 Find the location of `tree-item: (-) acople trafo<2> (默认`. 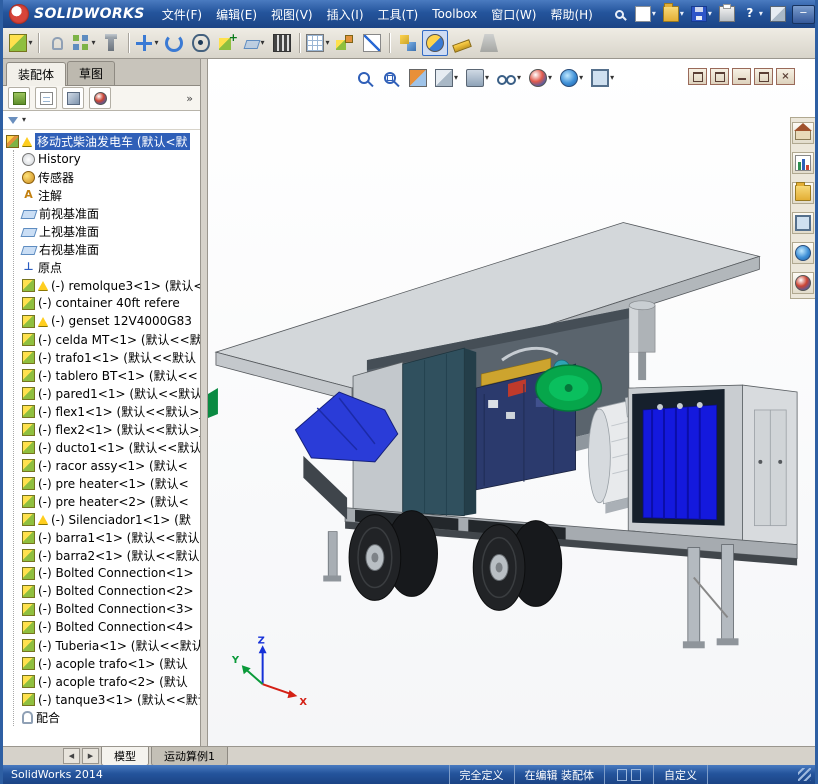

tree-item: (-) acople trafo<2> (默认 is located at coordinates (101, 681).